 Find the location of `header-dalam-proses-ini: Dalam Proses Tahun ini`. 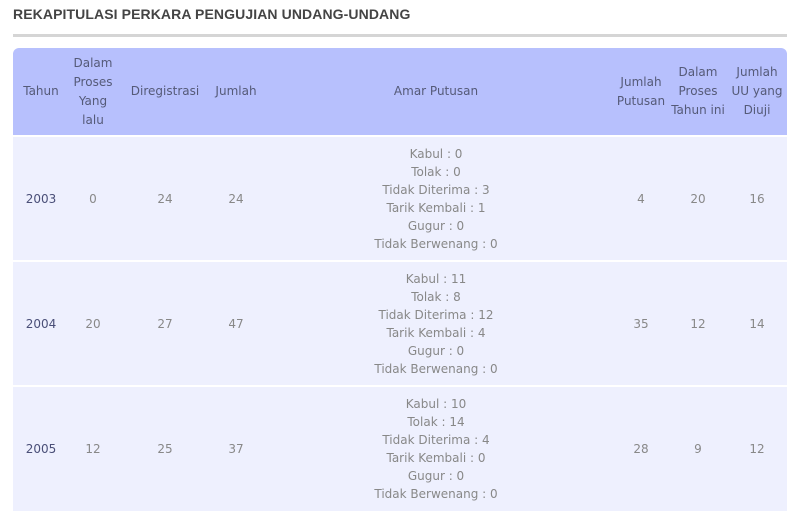

header-dalam-proses-ini: Dalam Proses Tahun ini is located at coordinates (698, 92).